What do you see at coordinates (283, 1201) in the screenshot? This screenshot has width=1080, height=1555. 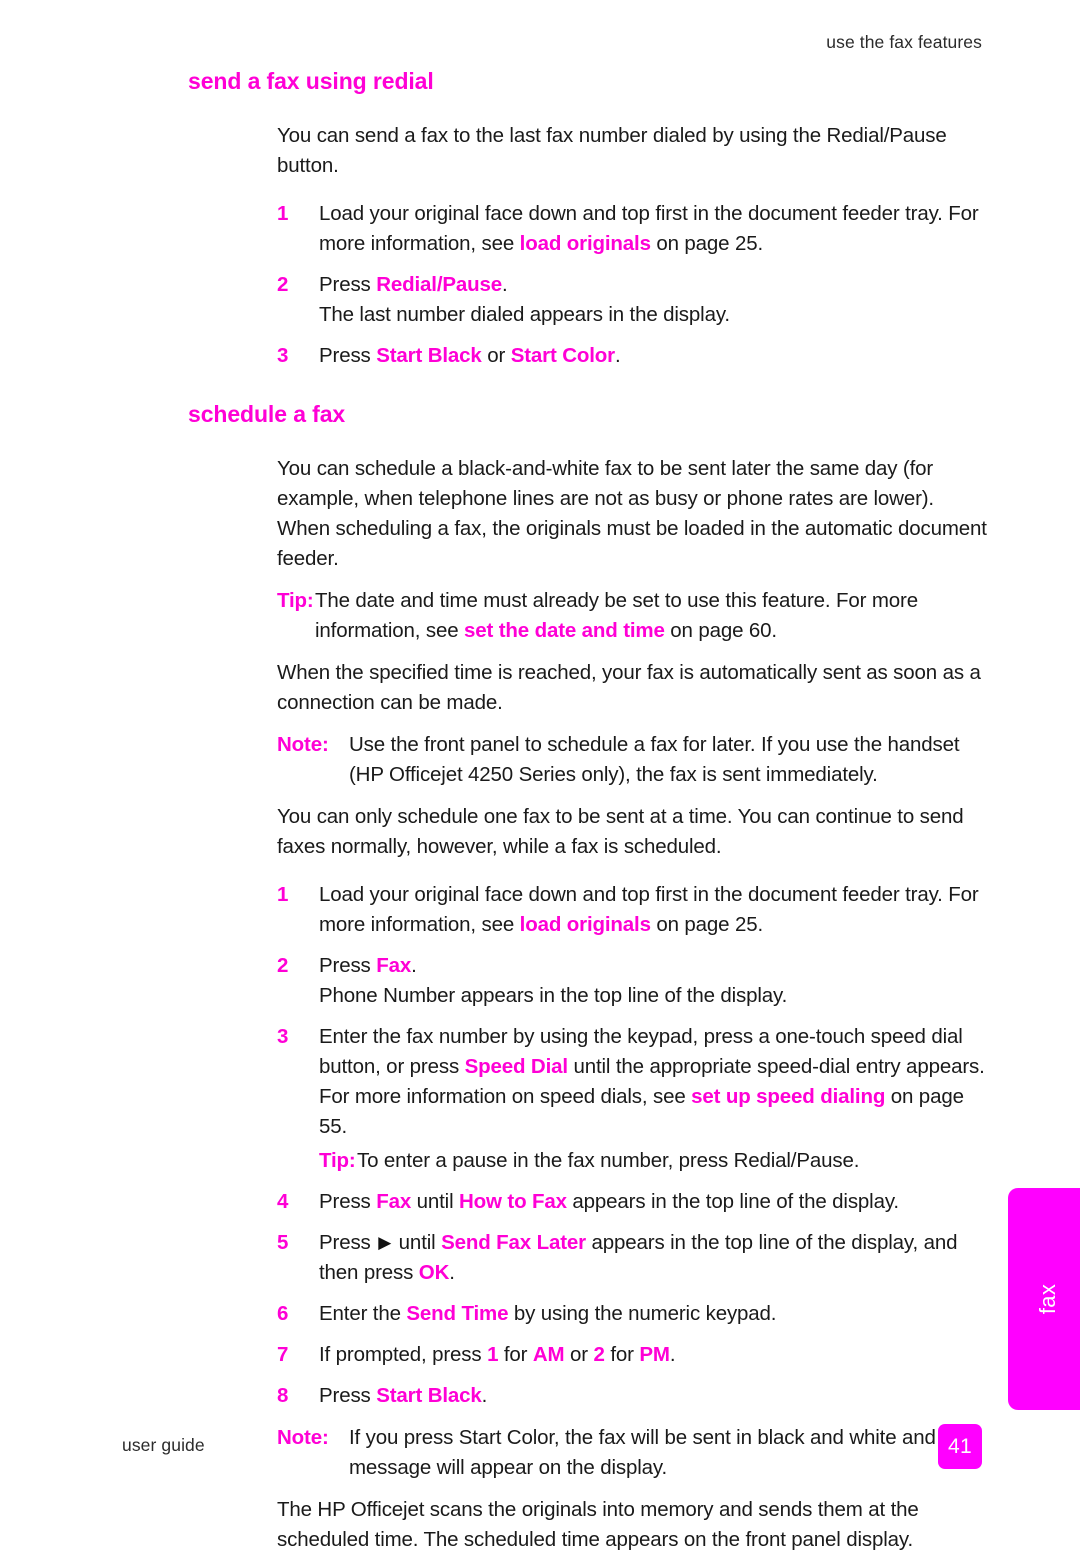 I see `step-number: 4` at bounding box center [283, 1201].